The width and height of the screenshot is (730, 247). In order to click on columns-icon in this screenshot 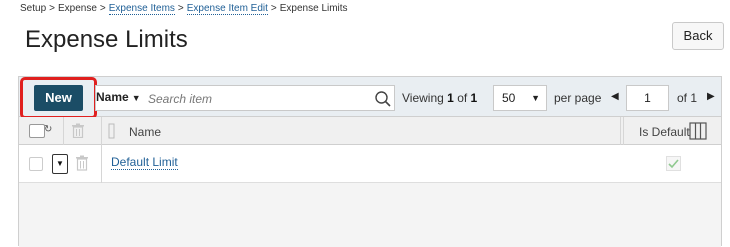, I will do `click(698, 131)`.